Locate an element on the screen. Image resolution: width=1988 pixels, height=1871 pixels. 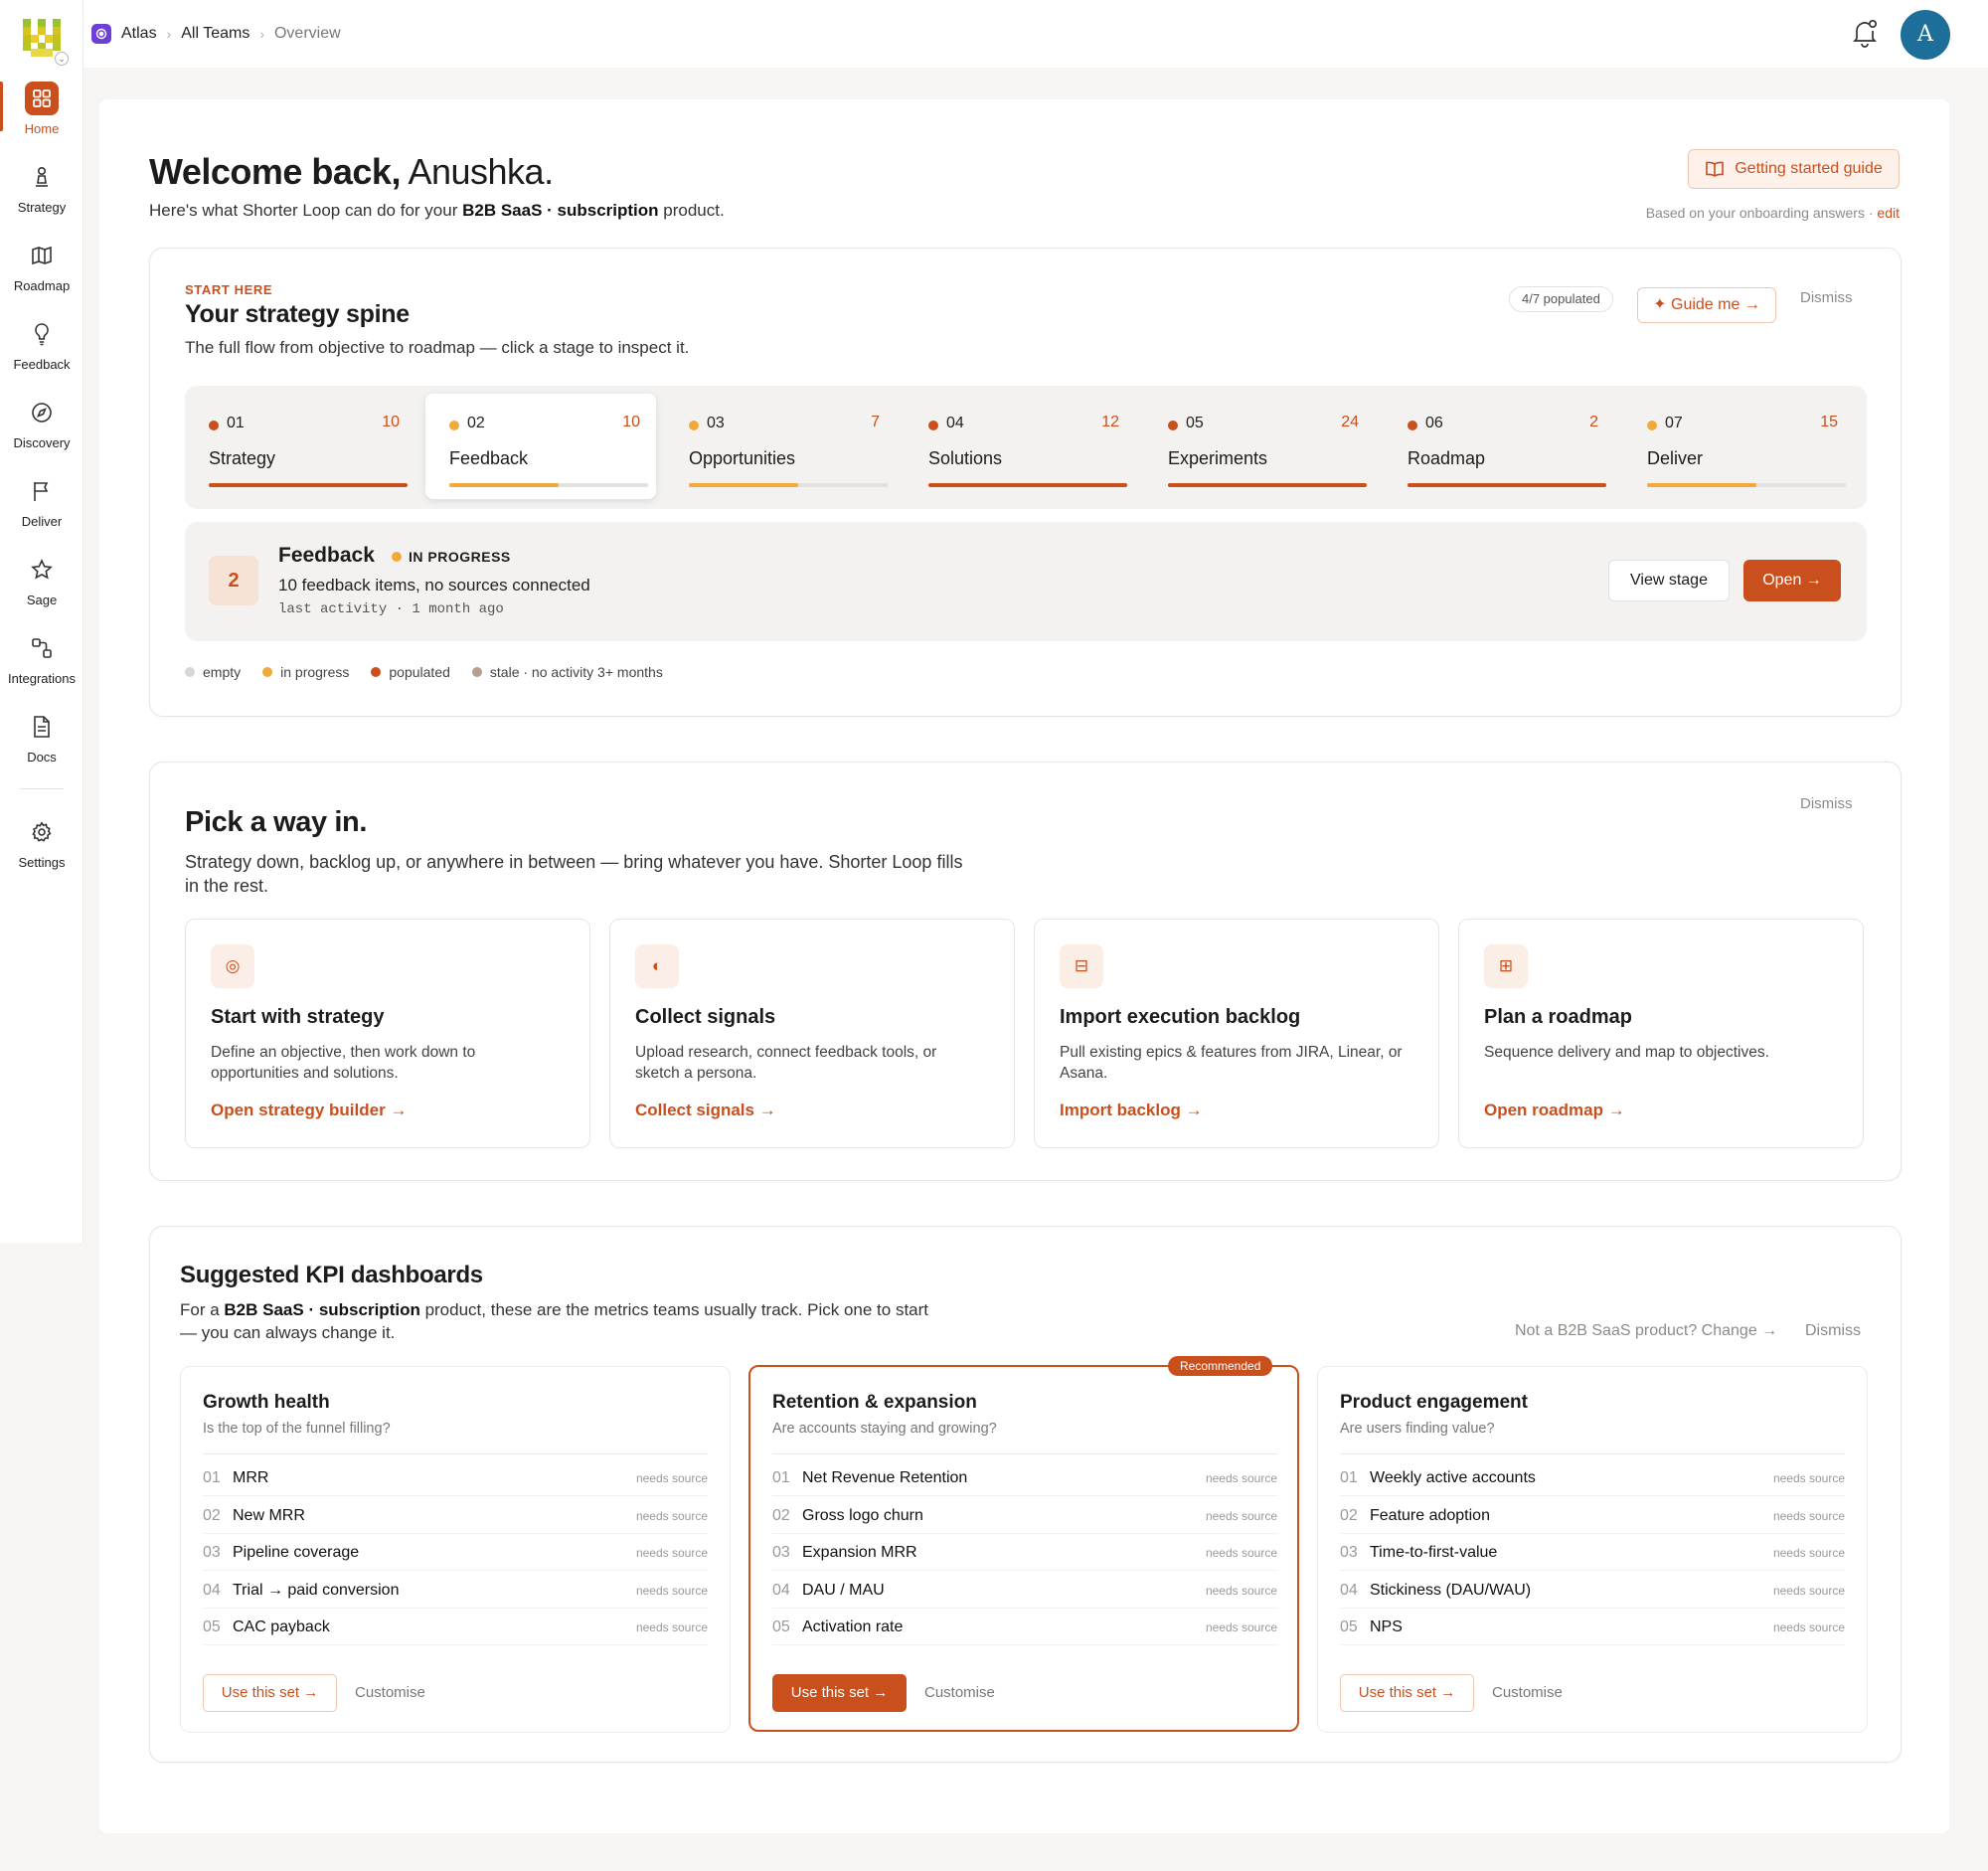
kpi-metric-row: 04 Trial → paid conversion needs source is located at coordinates (455, 1590).